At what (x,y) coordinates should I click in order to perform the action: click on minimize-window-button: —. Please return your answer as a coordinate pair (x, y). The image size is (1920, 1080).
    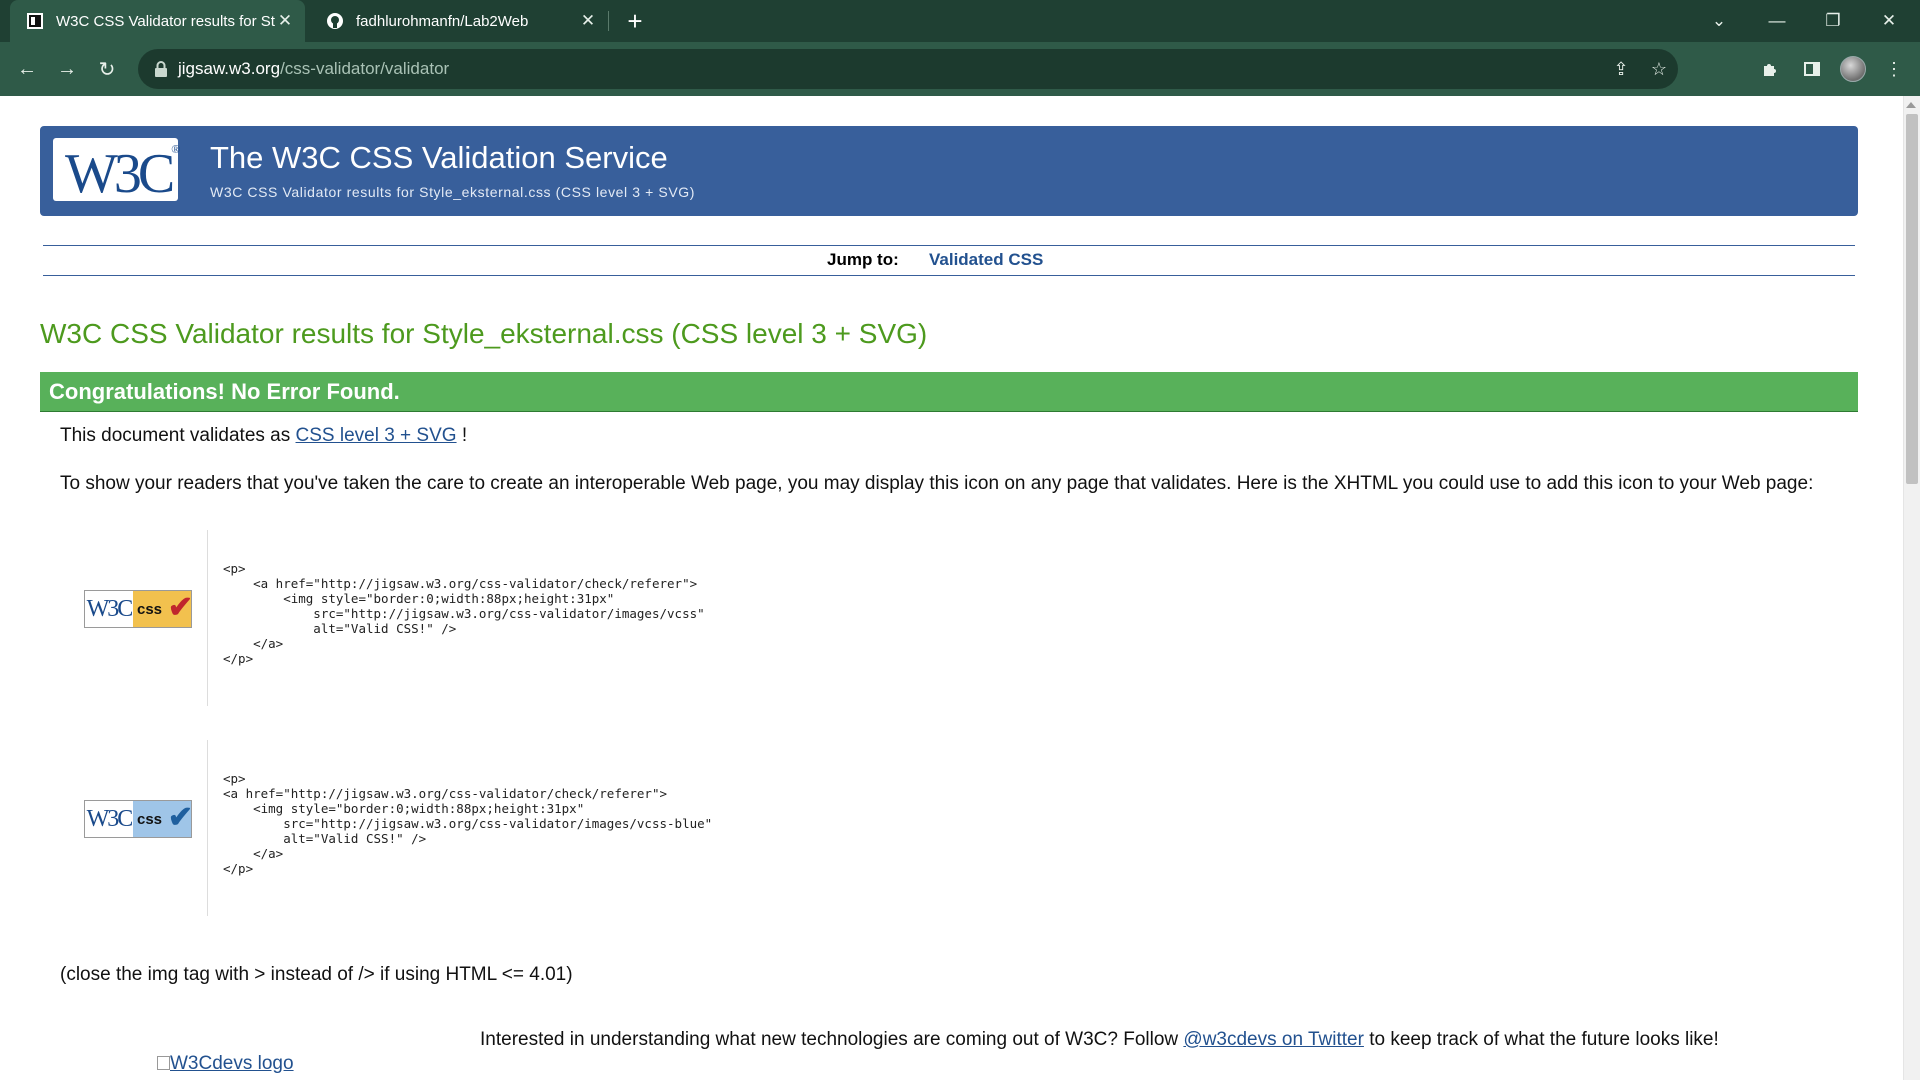
    Looking at the image, I should click on (1777, 21).